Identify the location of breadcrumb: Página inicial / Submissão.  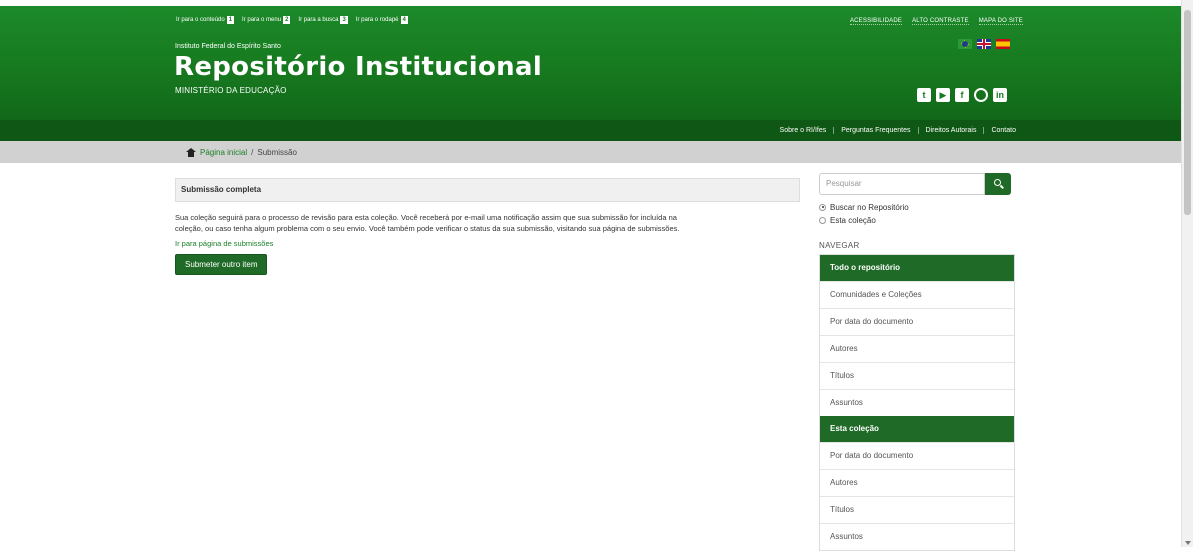
(241, 152).